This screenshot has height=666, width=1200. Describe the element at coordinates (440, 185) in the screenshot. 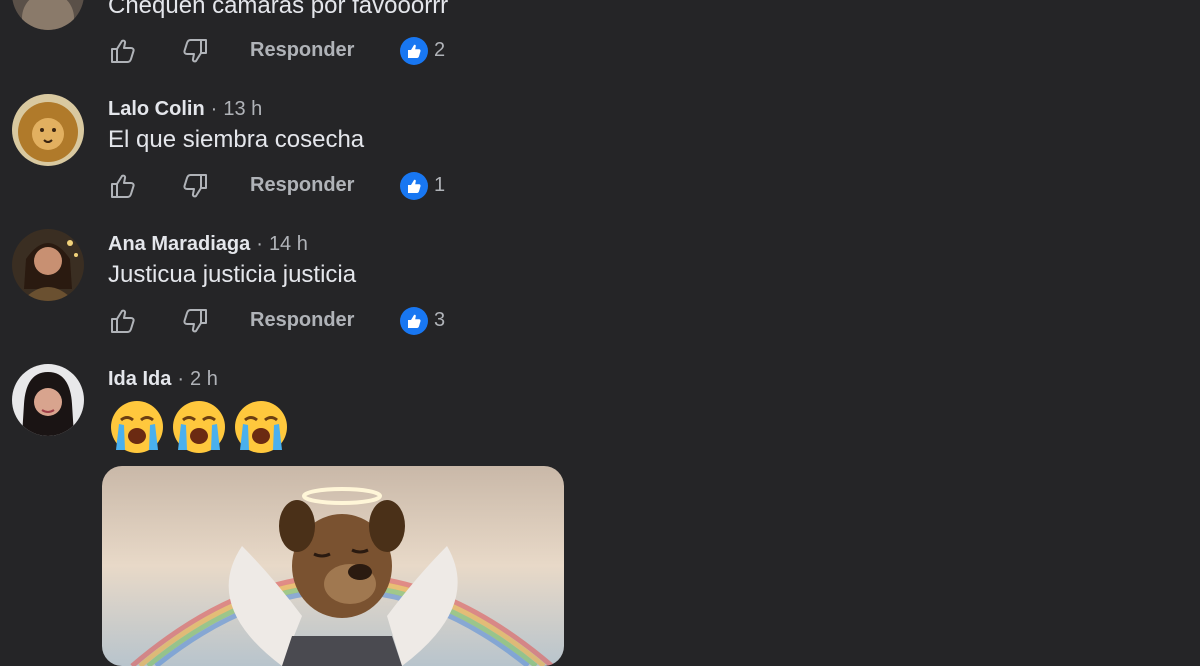

I see `reaction-count: 1` at that location.